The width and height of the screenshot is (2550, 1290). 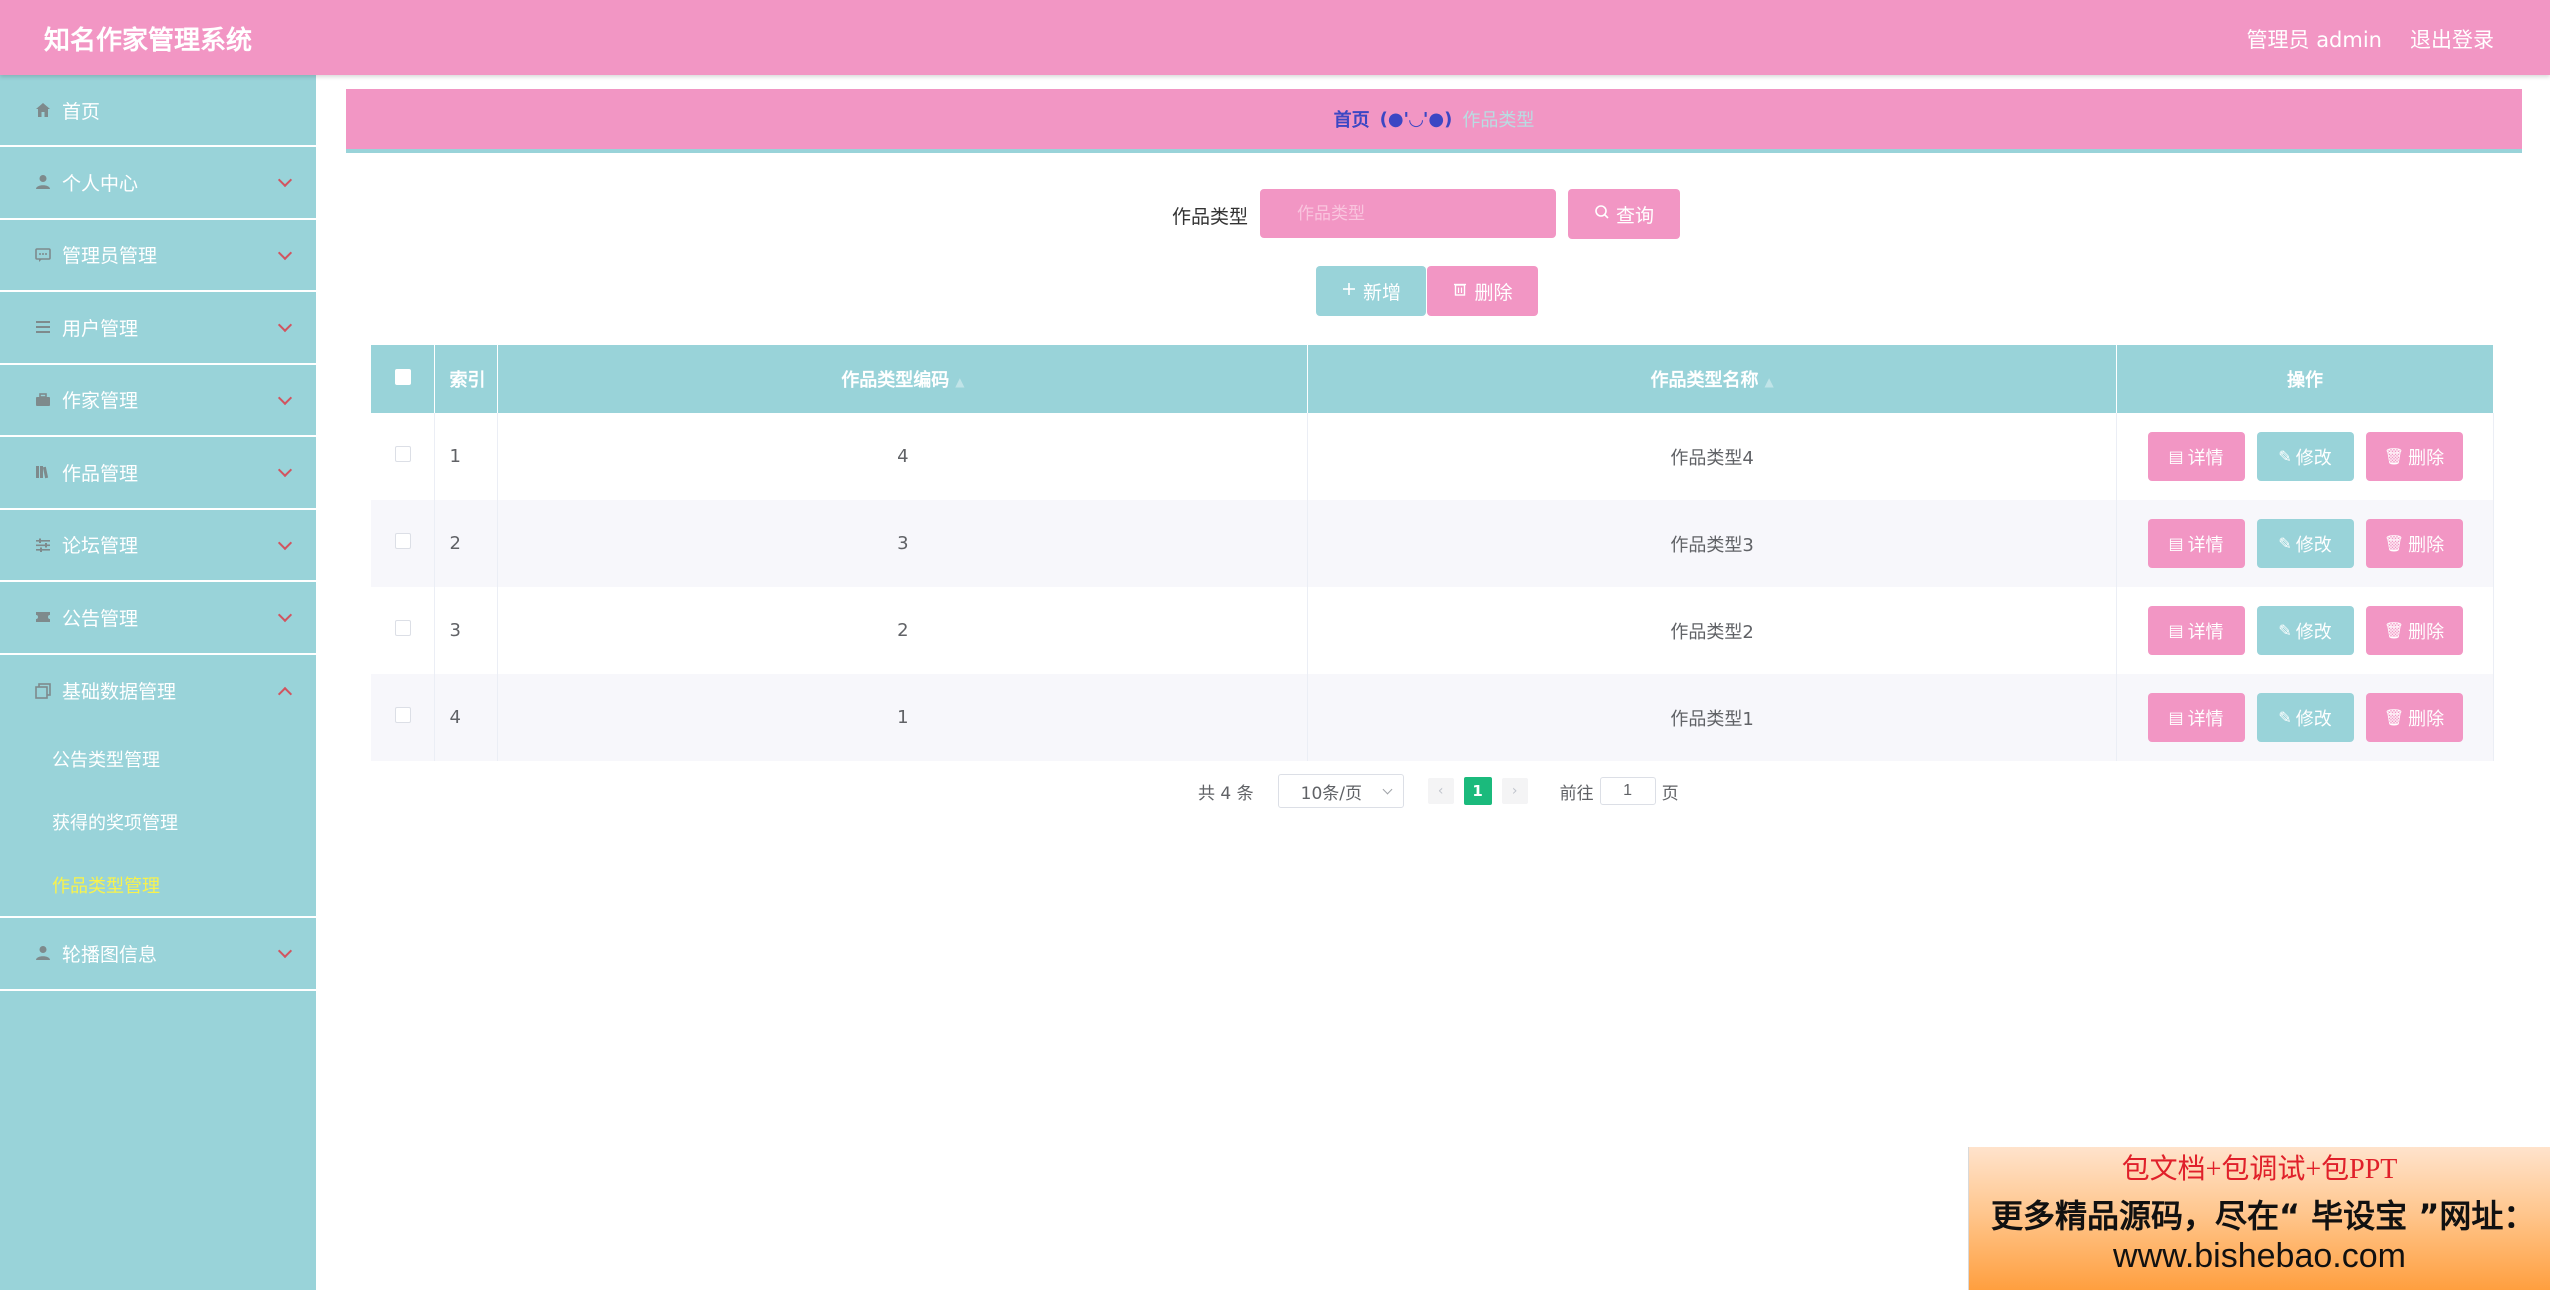 I want to click on cell-name: 作品类型1, so click(x=1712, y=717).